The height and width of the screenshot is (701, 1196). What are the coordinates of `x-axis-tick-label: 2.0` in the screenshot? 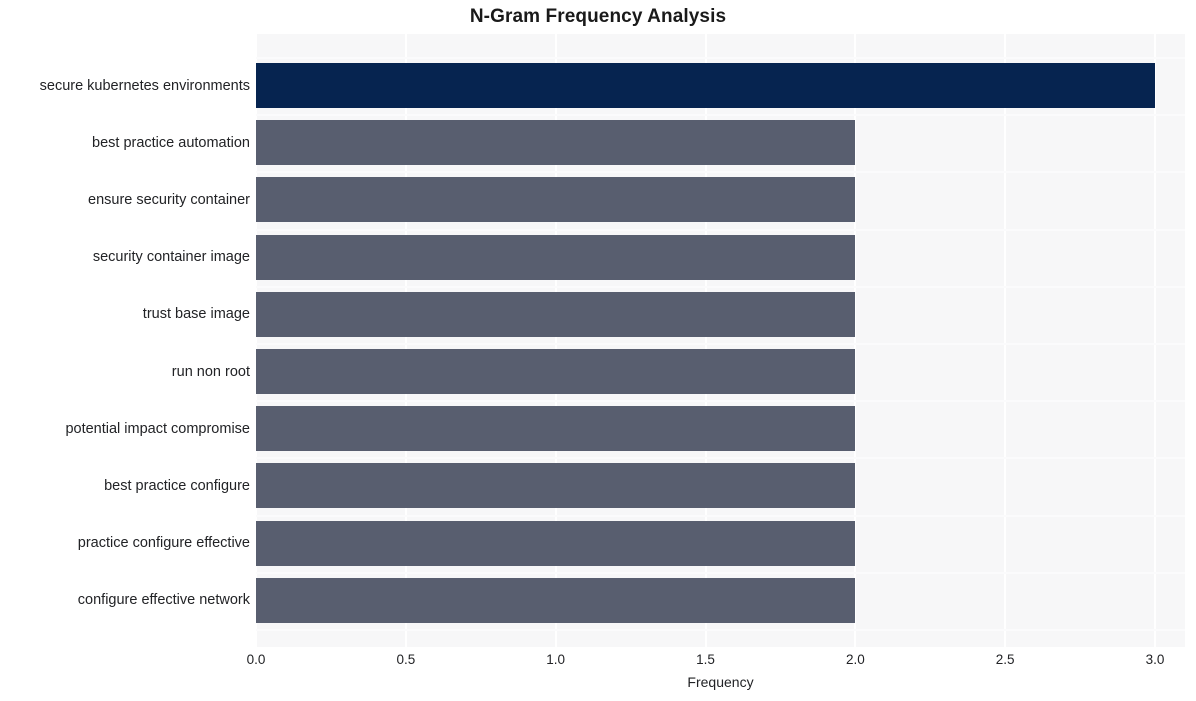 It's located at (855, 659).